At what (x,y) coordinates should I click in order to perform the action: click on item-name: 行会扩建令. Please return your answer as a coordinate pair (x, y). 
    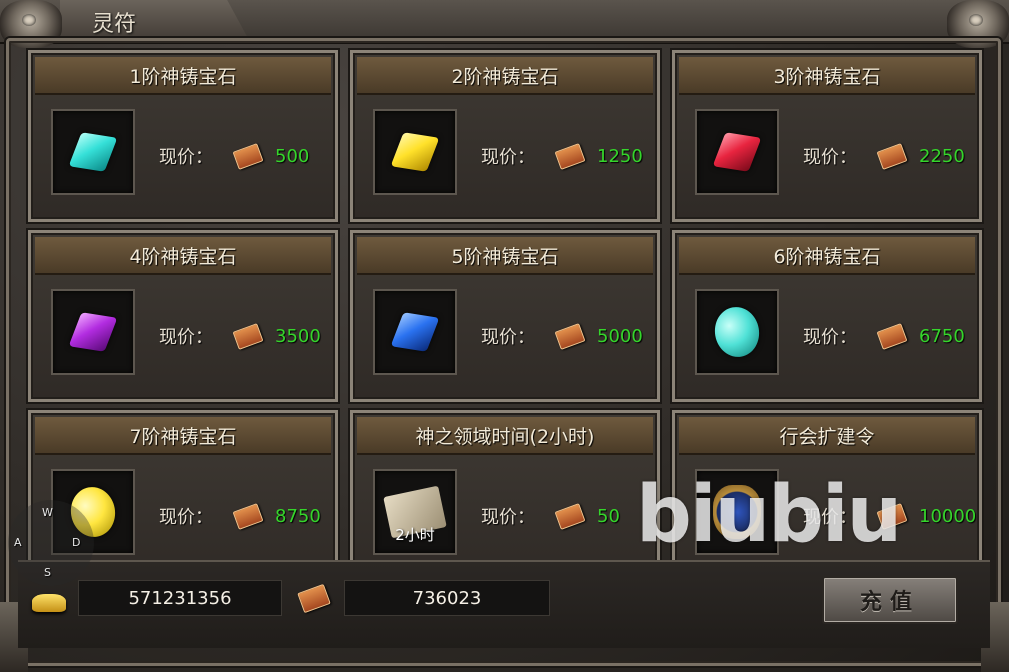
    Looking at the image, I should click on (827, 436).